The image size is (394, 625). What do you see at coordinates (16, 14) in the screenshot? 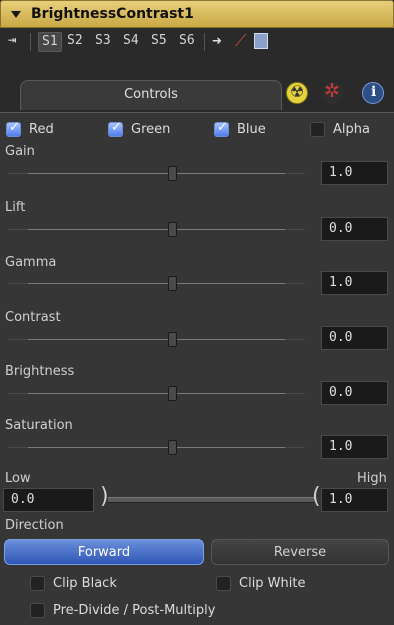
I see `collapse-triangle-icon` at bounding box center [16, 14].